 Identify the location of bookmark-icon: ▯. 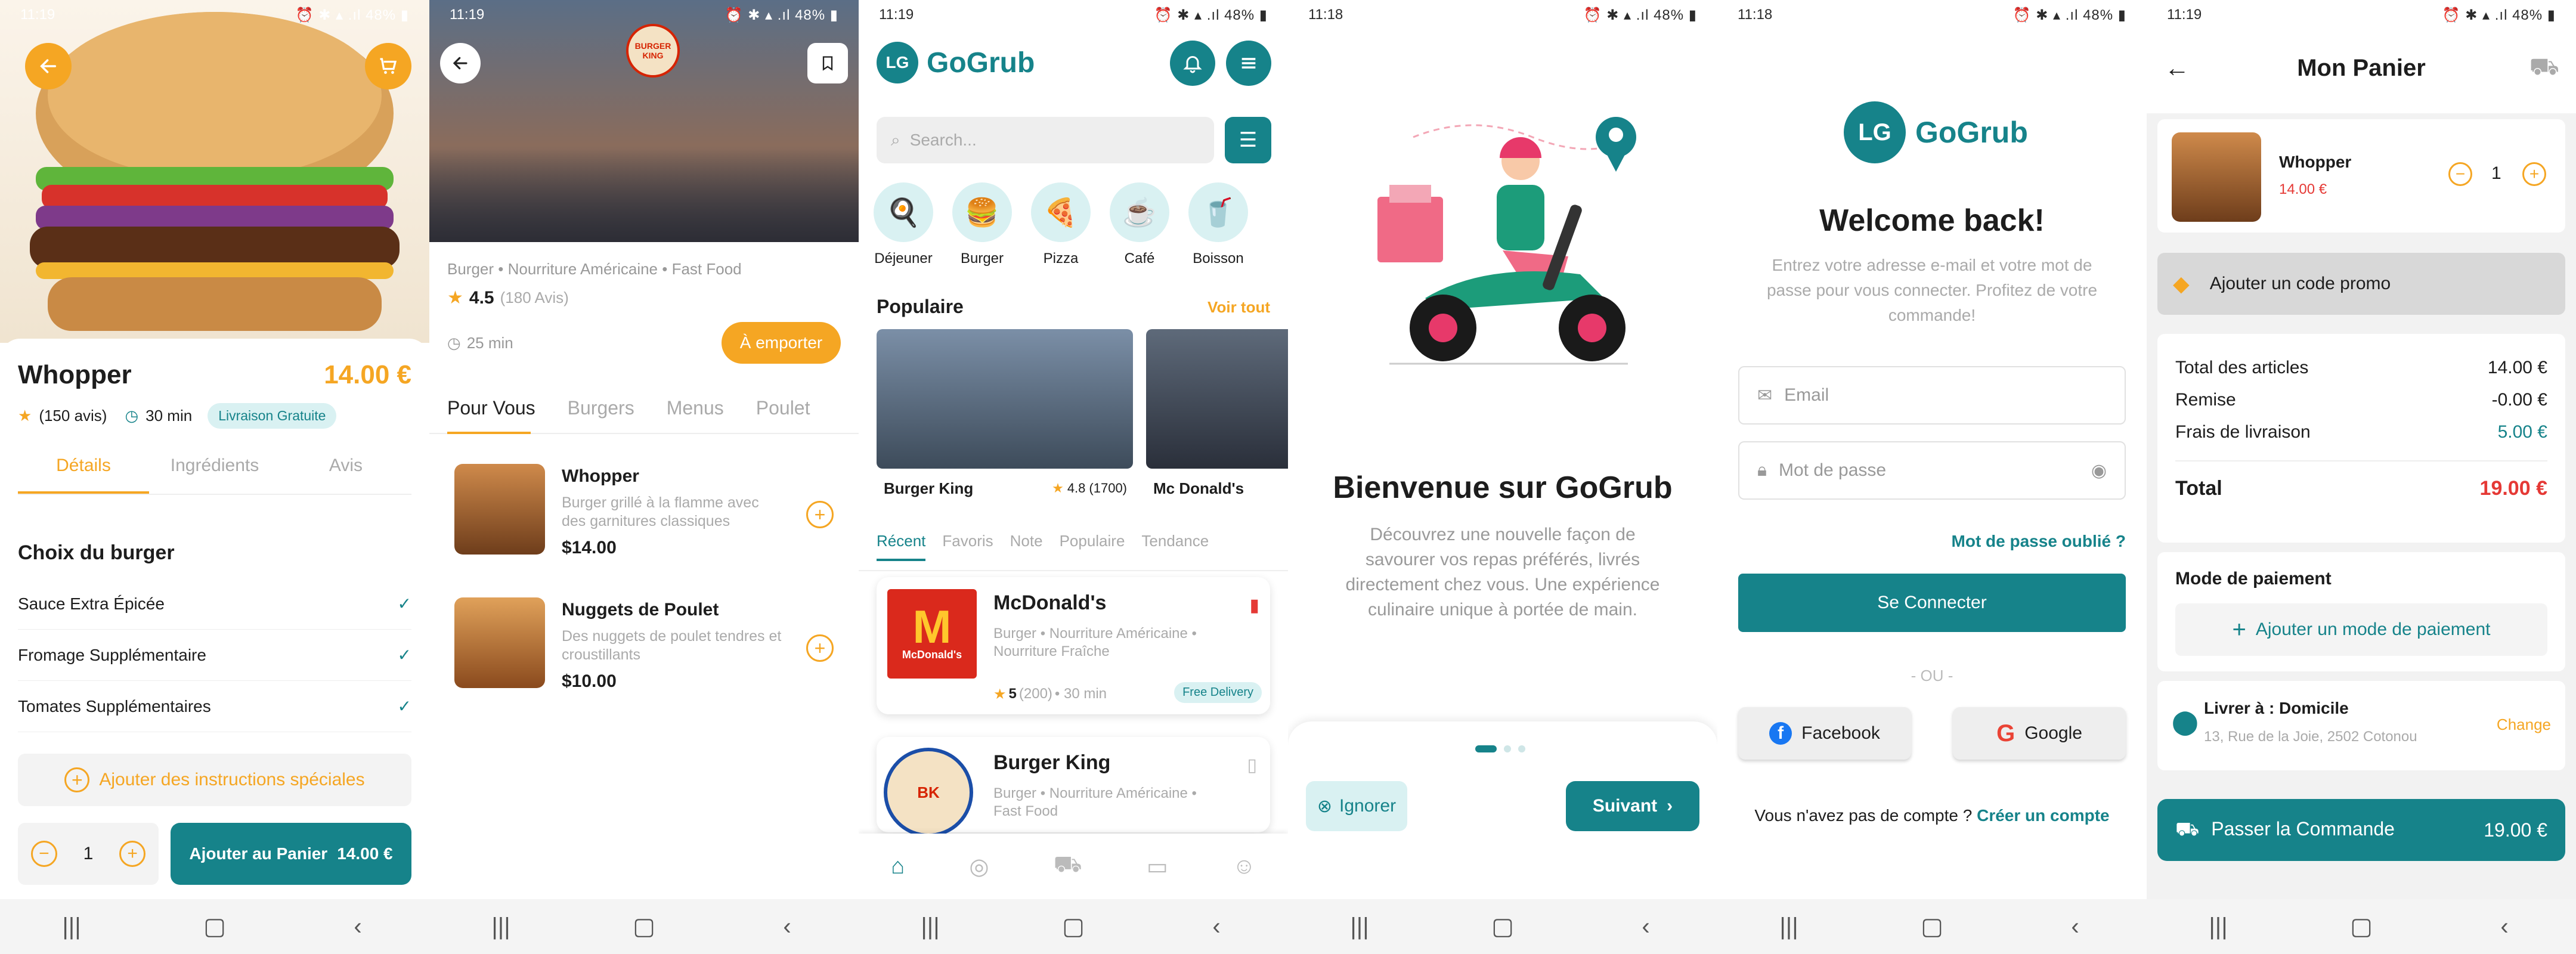
(1252, 765).